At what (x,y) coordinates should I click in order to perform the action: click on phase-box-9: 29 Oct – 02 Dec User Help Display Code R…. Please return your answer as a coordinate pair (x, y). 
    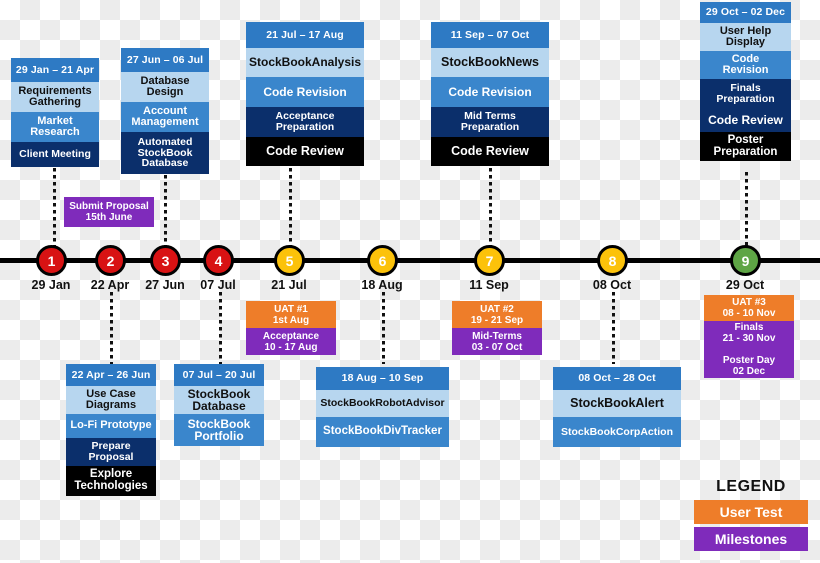
    Looking at the image, I should click on (745, 81).